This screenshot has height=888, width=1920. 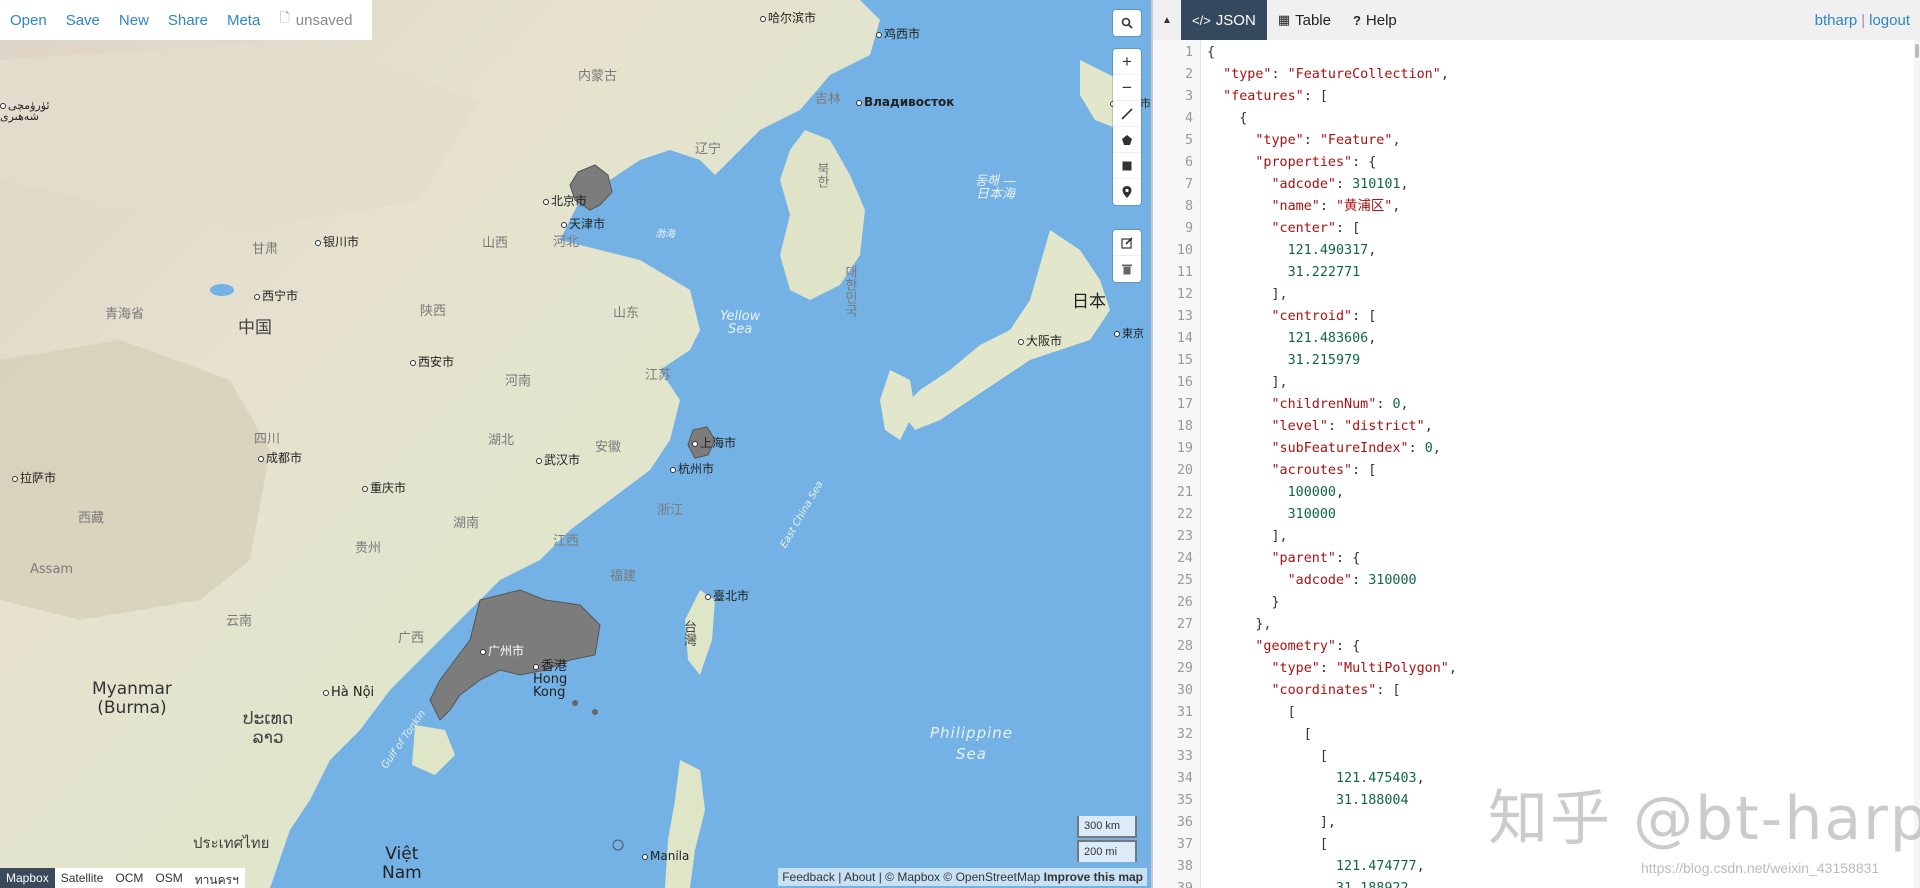 What do you see at coordinates (52, 569) in the screenshot?
I see `label-assam: Assam` at bounding box center [52, 569].